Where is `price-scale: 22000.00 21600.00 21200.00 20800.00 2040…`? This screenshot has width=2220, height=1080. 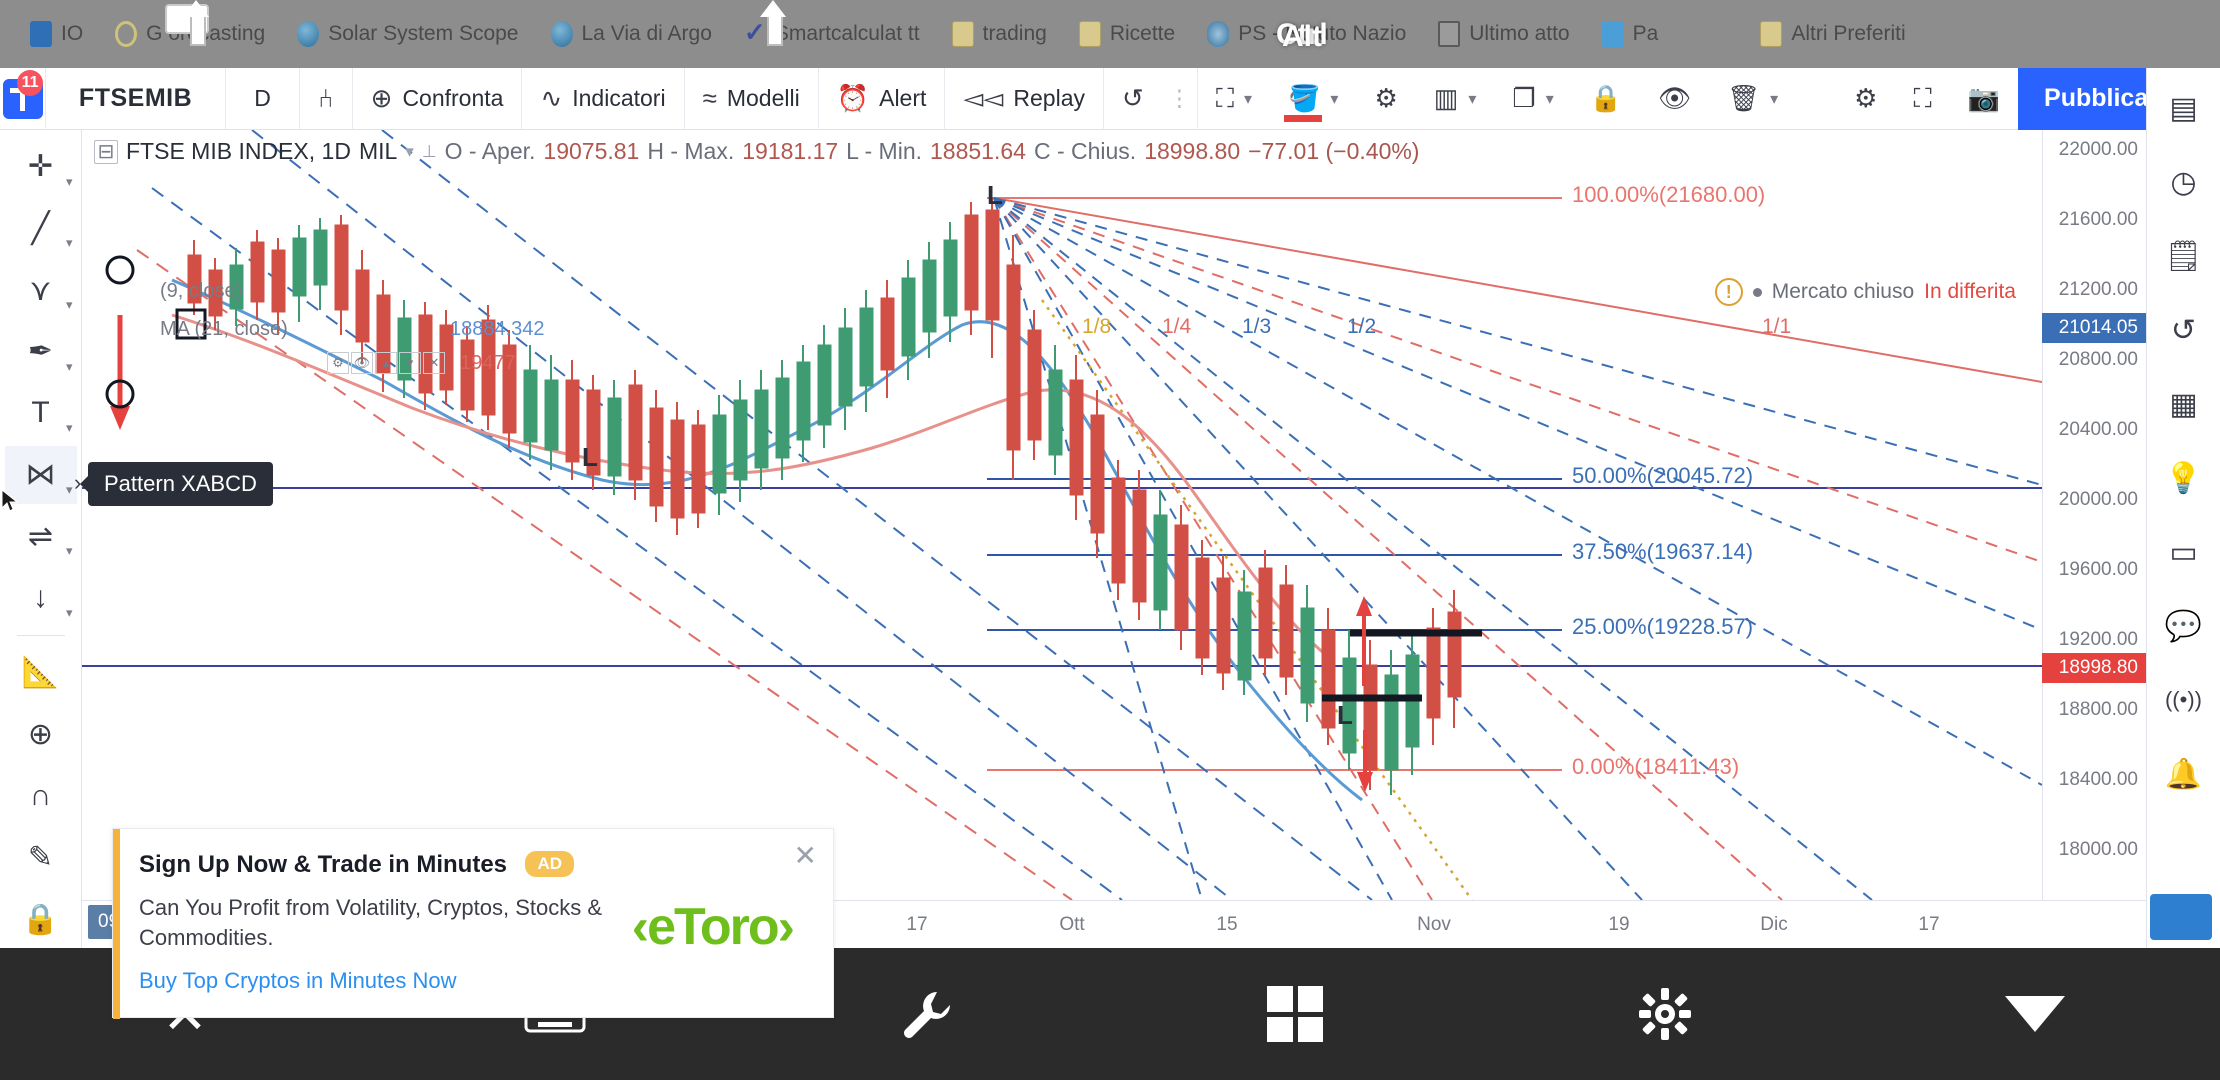
price-scale: 22000.00 21600.00 21200.00 20800.00 2040… is located at coordinates (2094, 515).